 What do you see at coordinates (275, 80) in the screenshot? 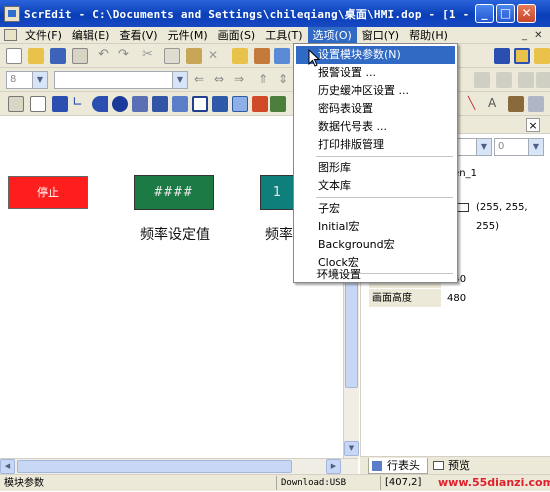
I see `toolbar-format: 8 ▼ ▼ ⇐ ⇔ ⇒ ⇑ ⇕` at bounding box center [275, 80].